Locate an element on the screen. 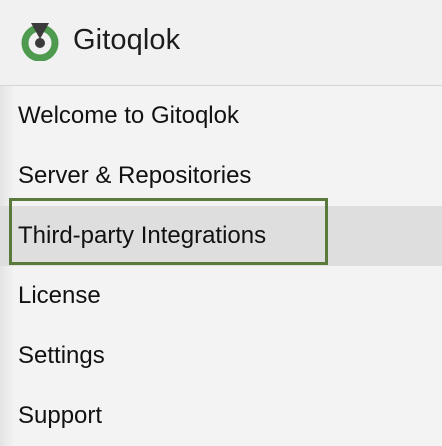 The image size is (442, 446). sidebar-item-label: Support is located at coordinates (60, 415).